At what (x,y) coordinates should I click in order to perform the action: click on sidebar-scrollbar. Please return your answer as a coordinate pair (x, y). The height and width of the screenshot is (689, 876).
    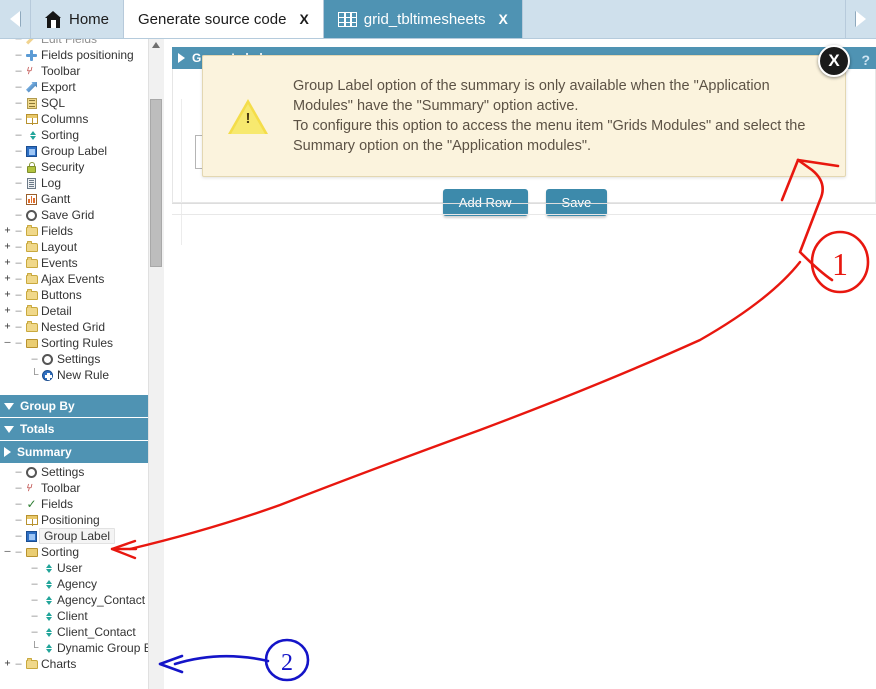
    Looking at the image, I should click on (156, 364).